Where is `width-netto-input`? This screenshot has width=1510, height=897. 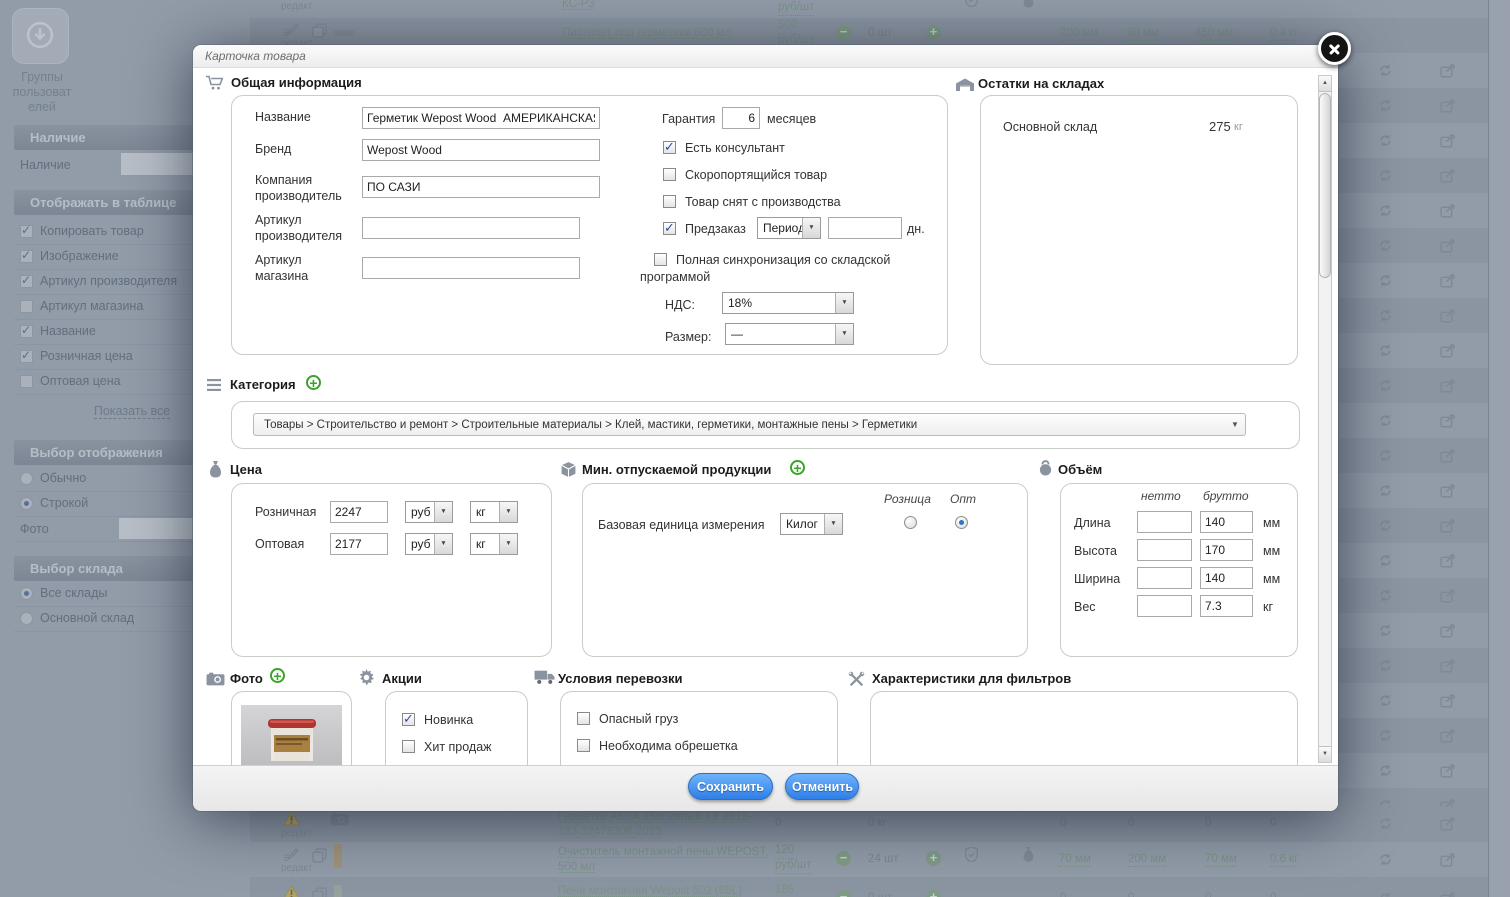 width-netto-input is located at coordinates (1164, 578).